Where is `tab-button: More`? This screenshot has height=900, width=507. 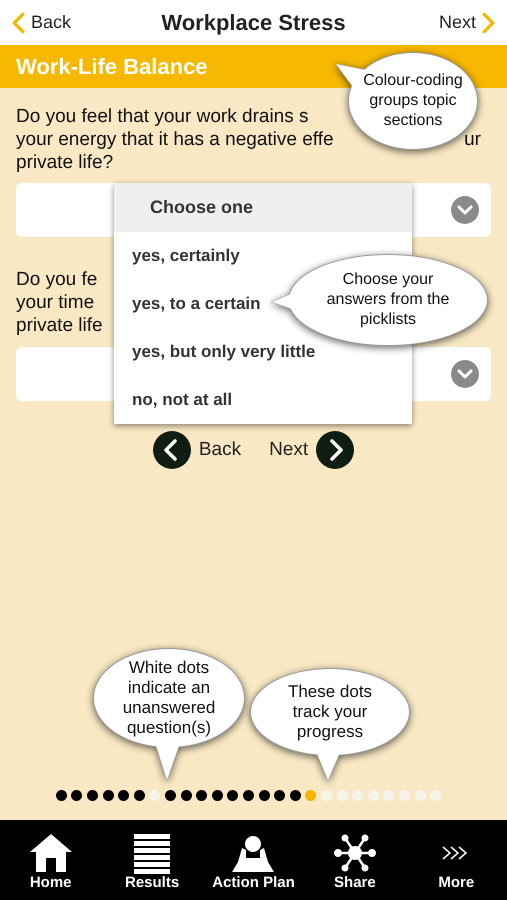
tab-button: More is located at coordinates (456, 862).